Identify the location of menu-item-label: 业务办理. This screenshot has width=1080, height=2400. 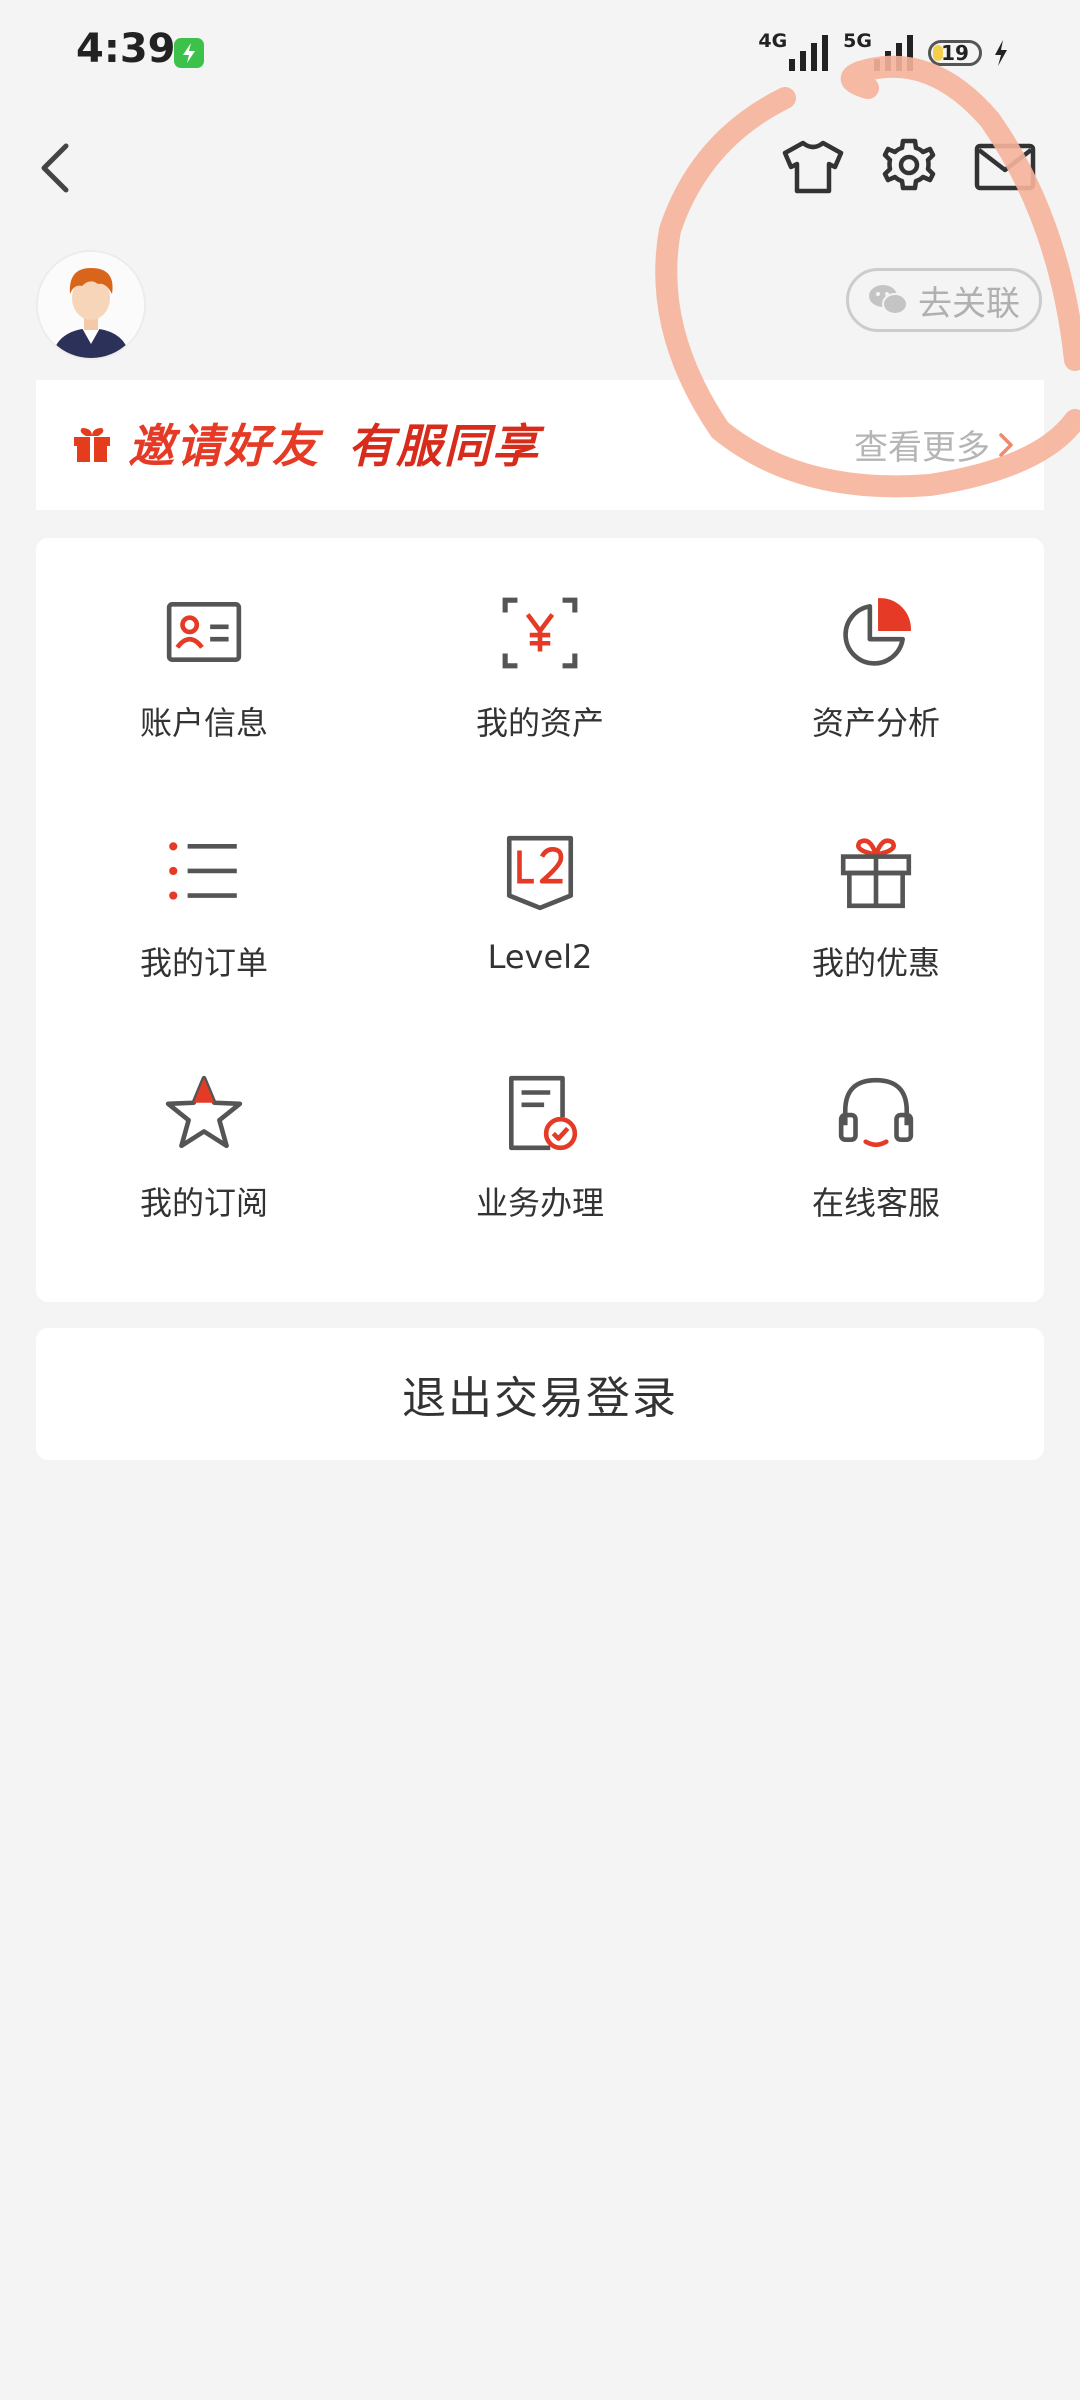
(539, 1203).